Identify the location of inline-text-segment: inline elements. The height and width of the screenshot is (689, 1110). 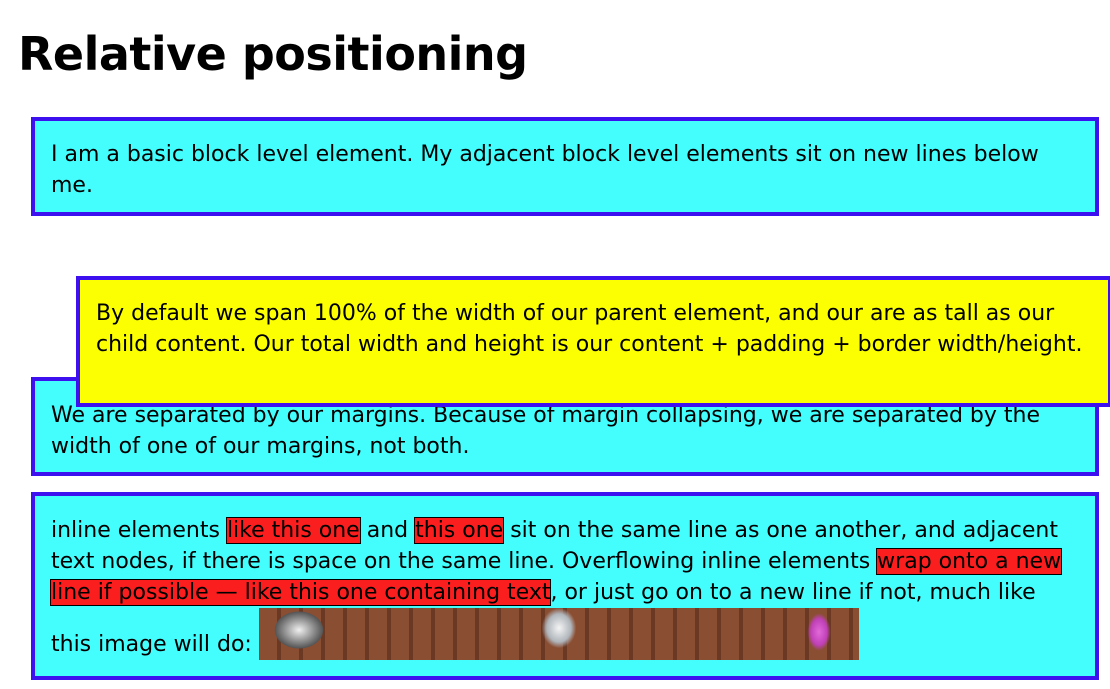
(139, 530).